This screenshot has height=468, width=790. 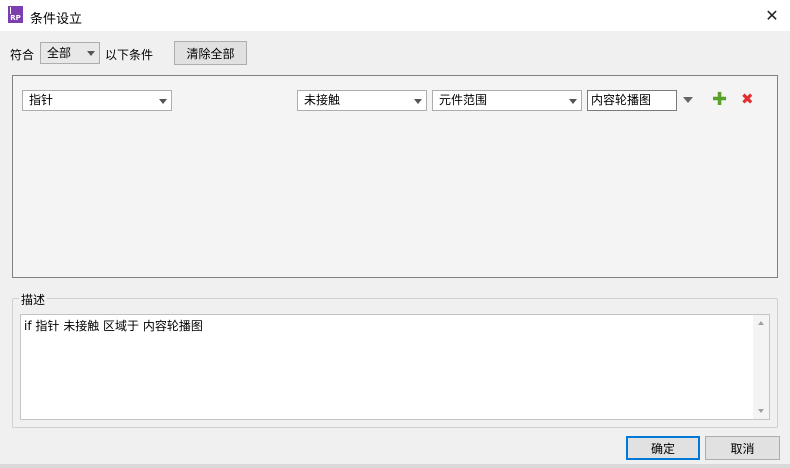 I want to click on app-logo-icon: RP, so click(x=15, y=14).